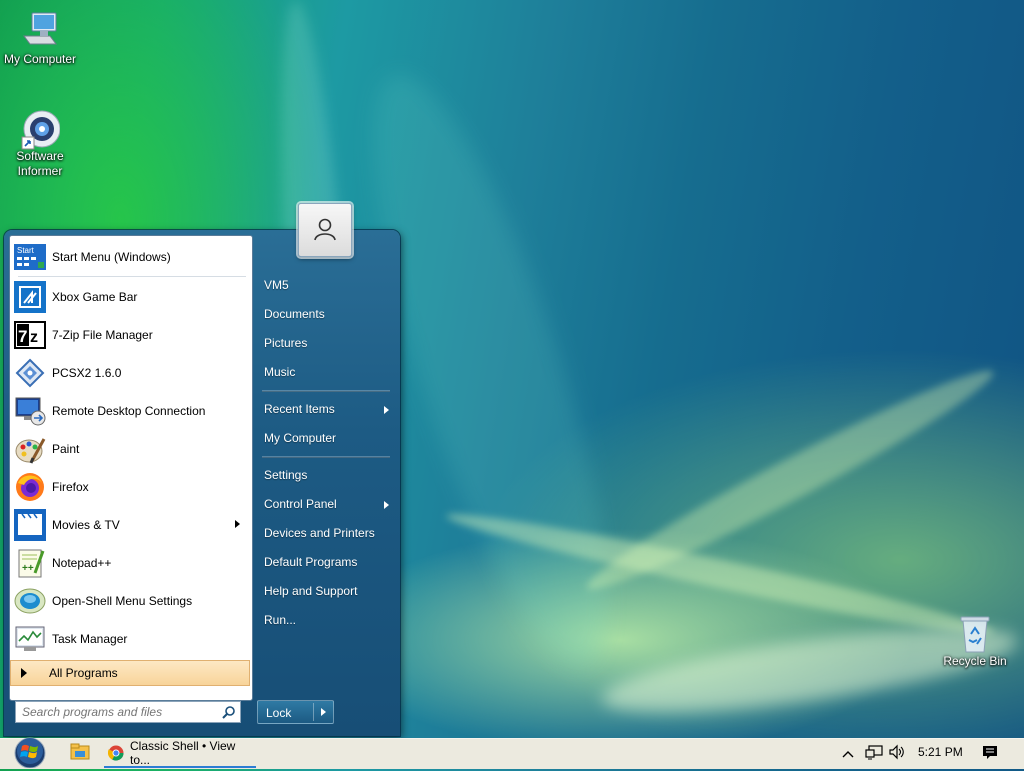 The width and height of the screenshot is (1024, 771). Describe the element at coordinates (82, 563) in the screenshot. I see `program-label: Notepad++` at that location.